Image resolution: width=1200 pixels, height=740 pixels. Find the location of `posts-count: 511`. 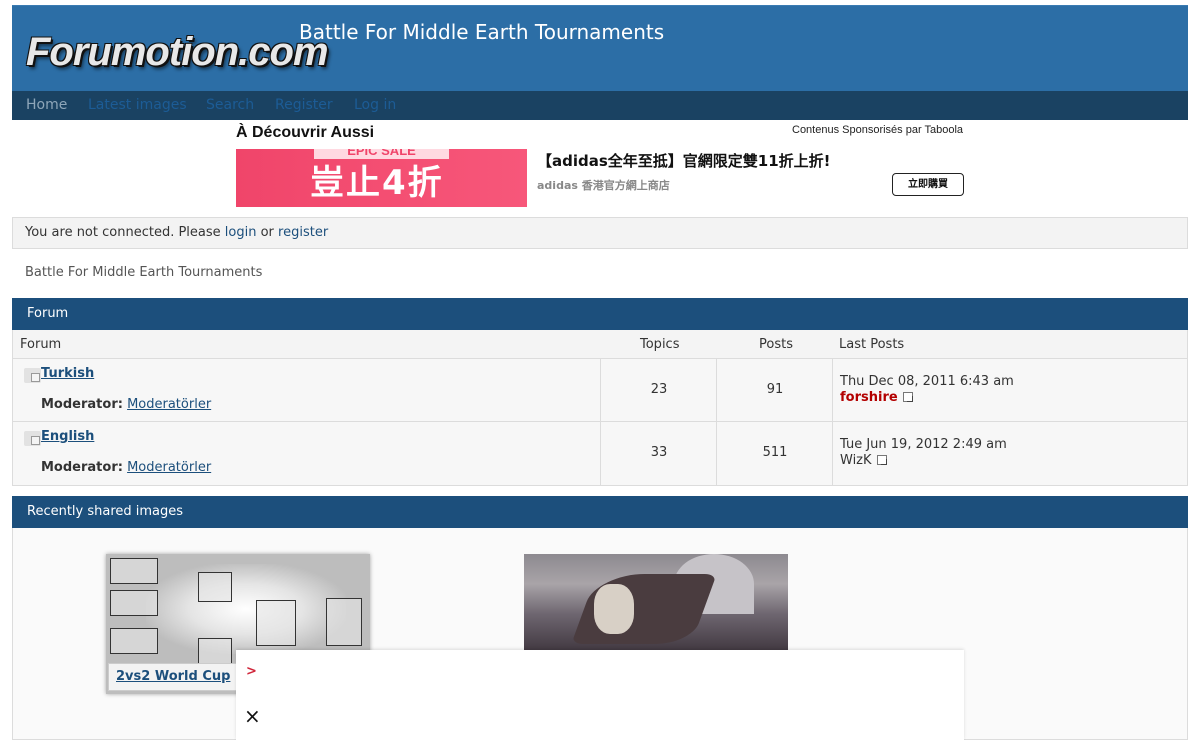

posts-count: 511 is located at coordinates (775, 452).